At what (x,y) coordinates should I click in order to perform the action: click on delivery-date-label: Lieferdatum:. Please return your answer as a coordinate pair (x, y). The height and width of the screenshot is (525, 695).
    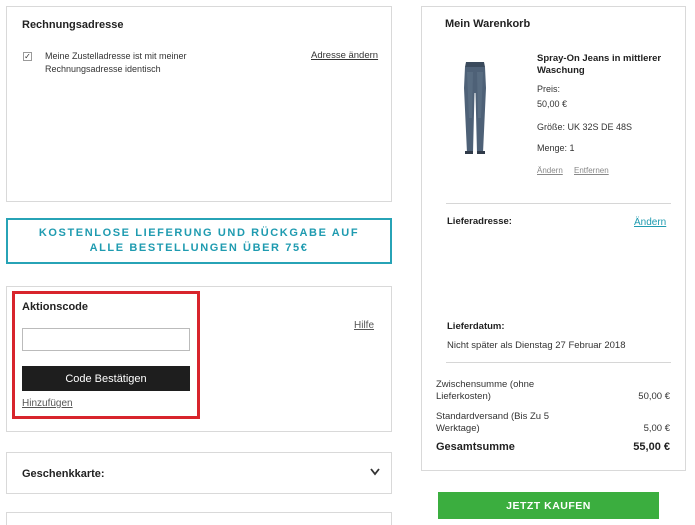
    Looking at the image, I should click on (476, 326).